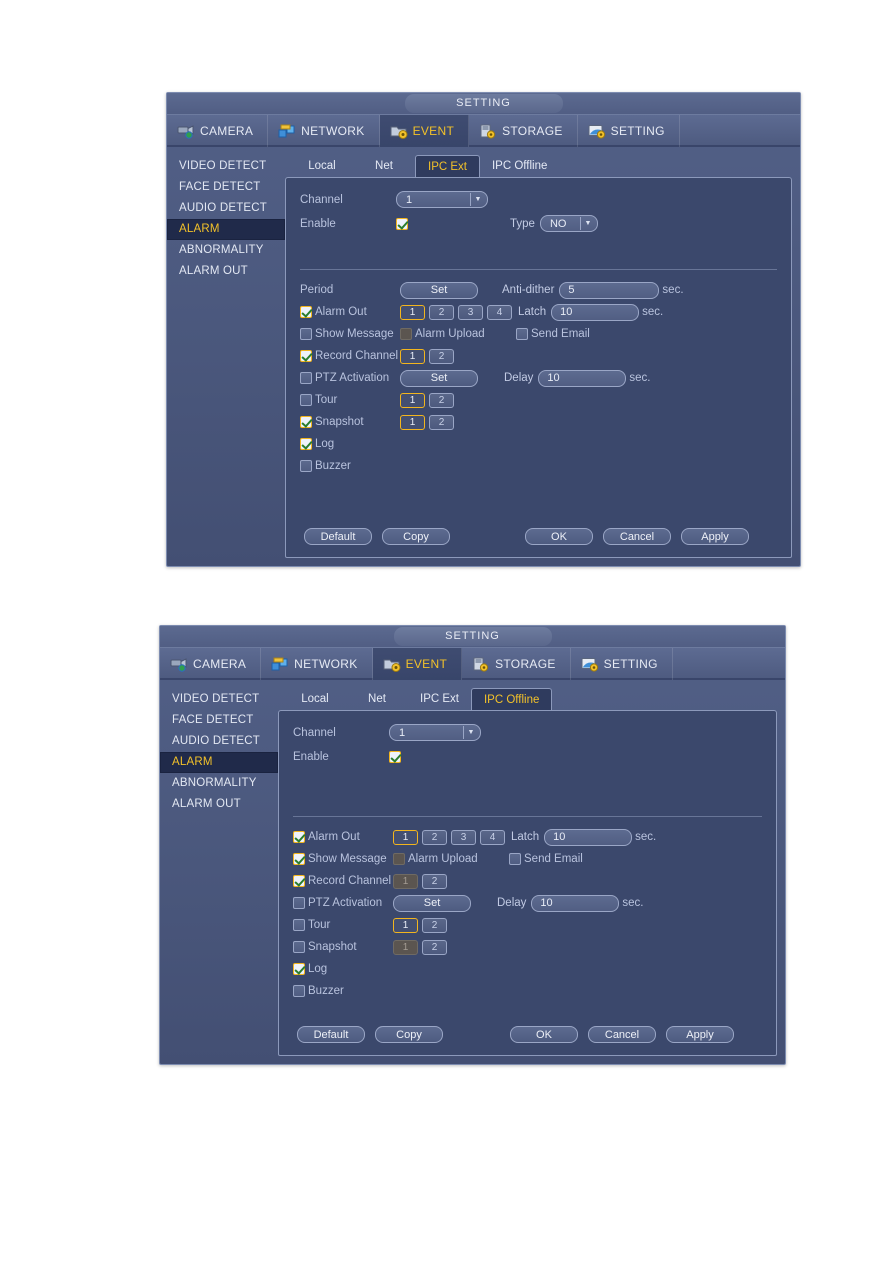 This screenshot has width=893, height=1263. I want to click on tab-ipc-offline: IPC Offline, so click(519, 166).